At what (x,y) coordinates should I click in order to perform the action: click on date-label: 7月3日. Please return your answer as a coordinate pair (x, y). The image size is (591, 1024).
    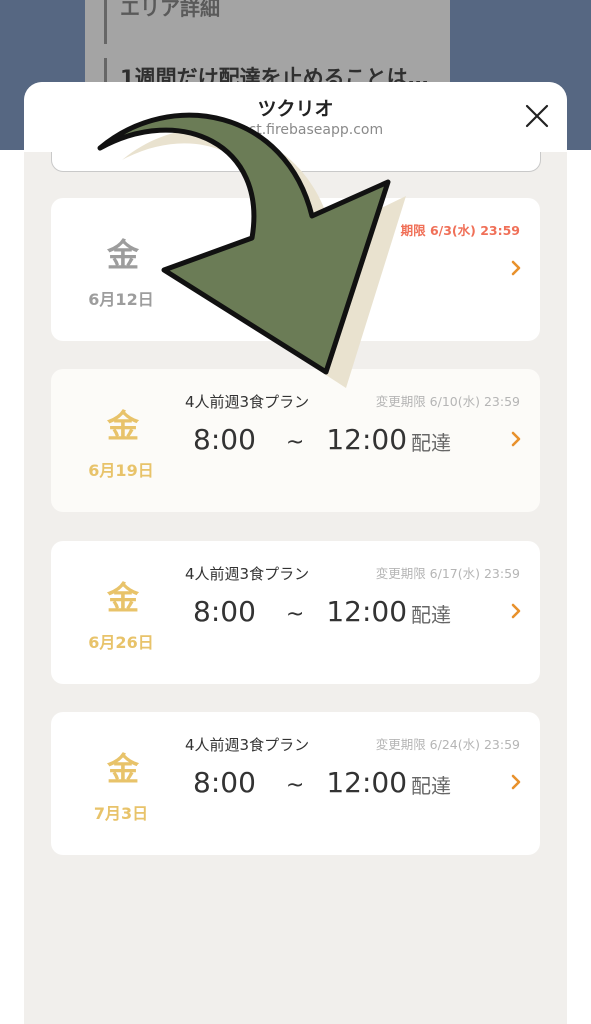
    Looking at the image, I should click on (121, 813).